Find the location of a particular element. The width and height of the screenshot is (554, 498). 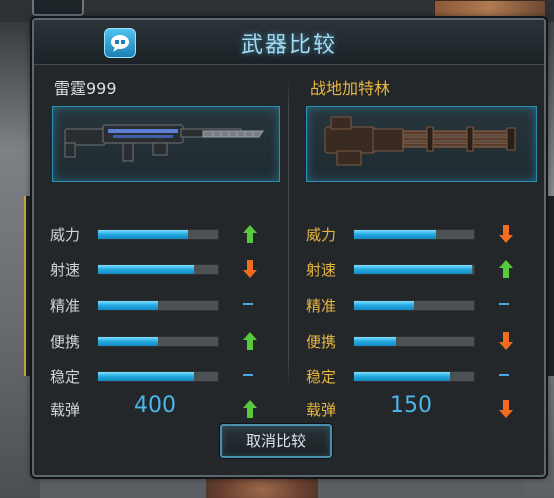

right-weapon-name: 战地加特林 is located at coordinates (350, 88).